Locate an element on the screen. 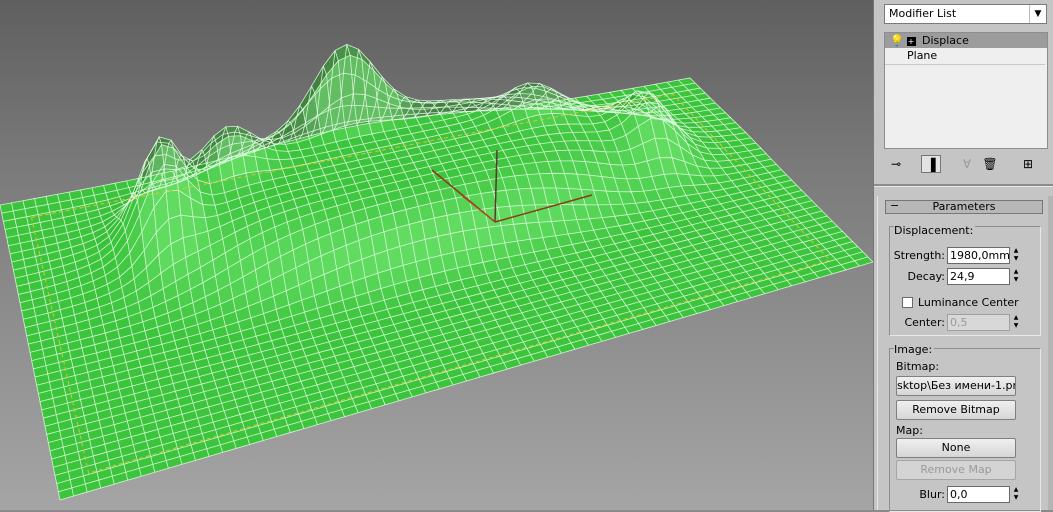  blur-spinner-icon: ▲ ▼ is located at coordinates (1016, 494).